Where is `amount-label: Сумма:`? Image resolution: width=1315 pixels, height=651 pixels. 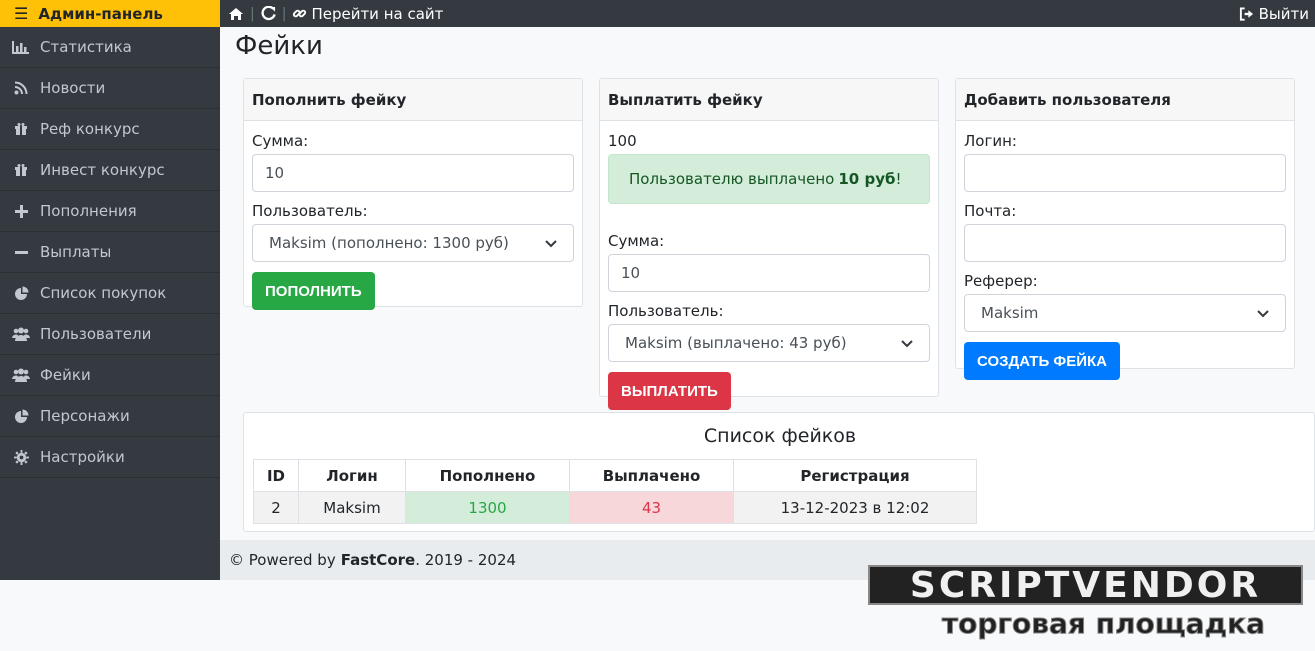 amount-label: Сумма: is located at coordinates (636, 241).